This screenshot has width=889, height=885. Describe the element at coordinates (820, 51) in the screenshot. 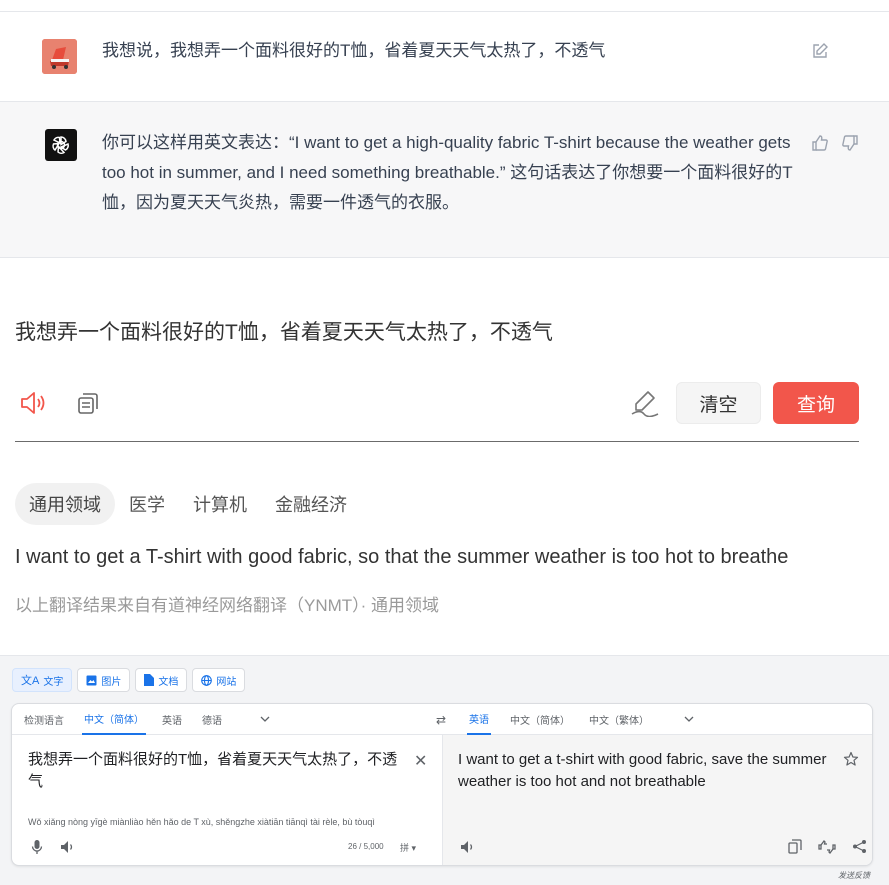

I see `edit-icon` at that location.